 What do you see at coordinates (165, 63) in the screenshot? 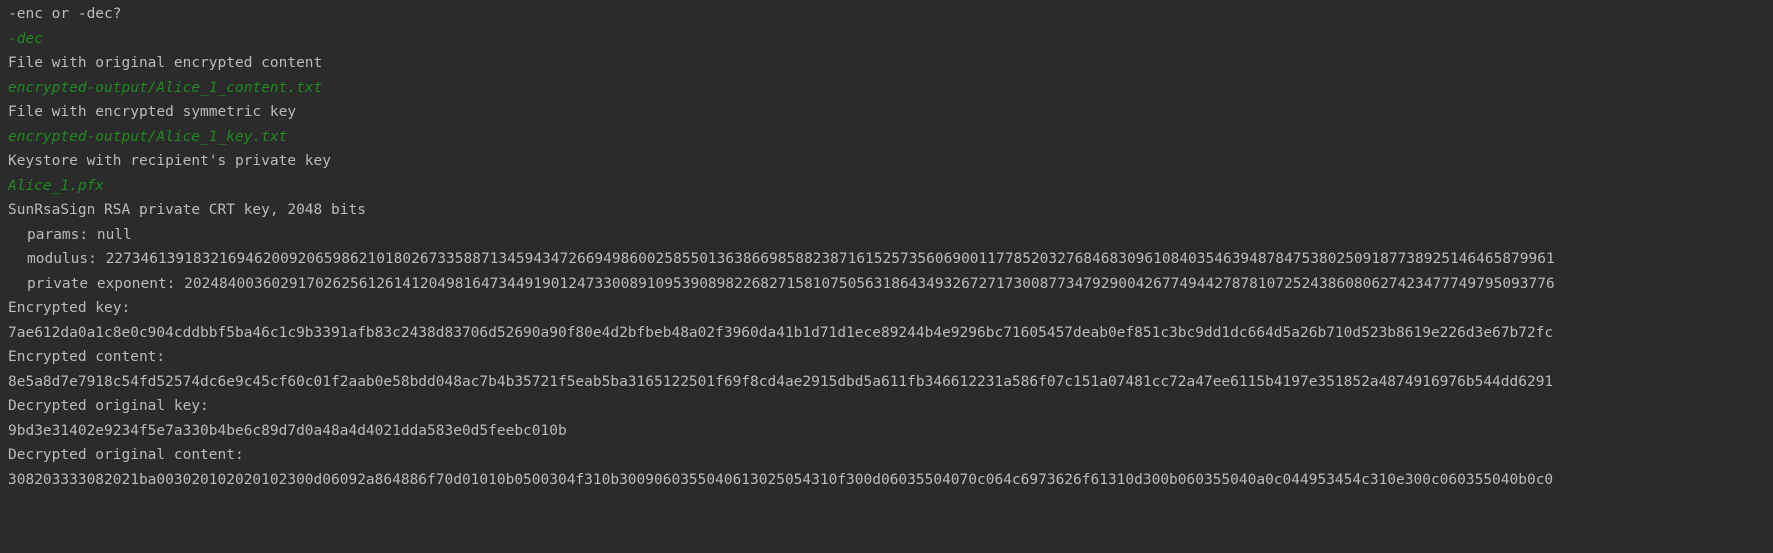
I see `console-prompt-content-file: File with original encrypted content` at bounding box center [165, 63].